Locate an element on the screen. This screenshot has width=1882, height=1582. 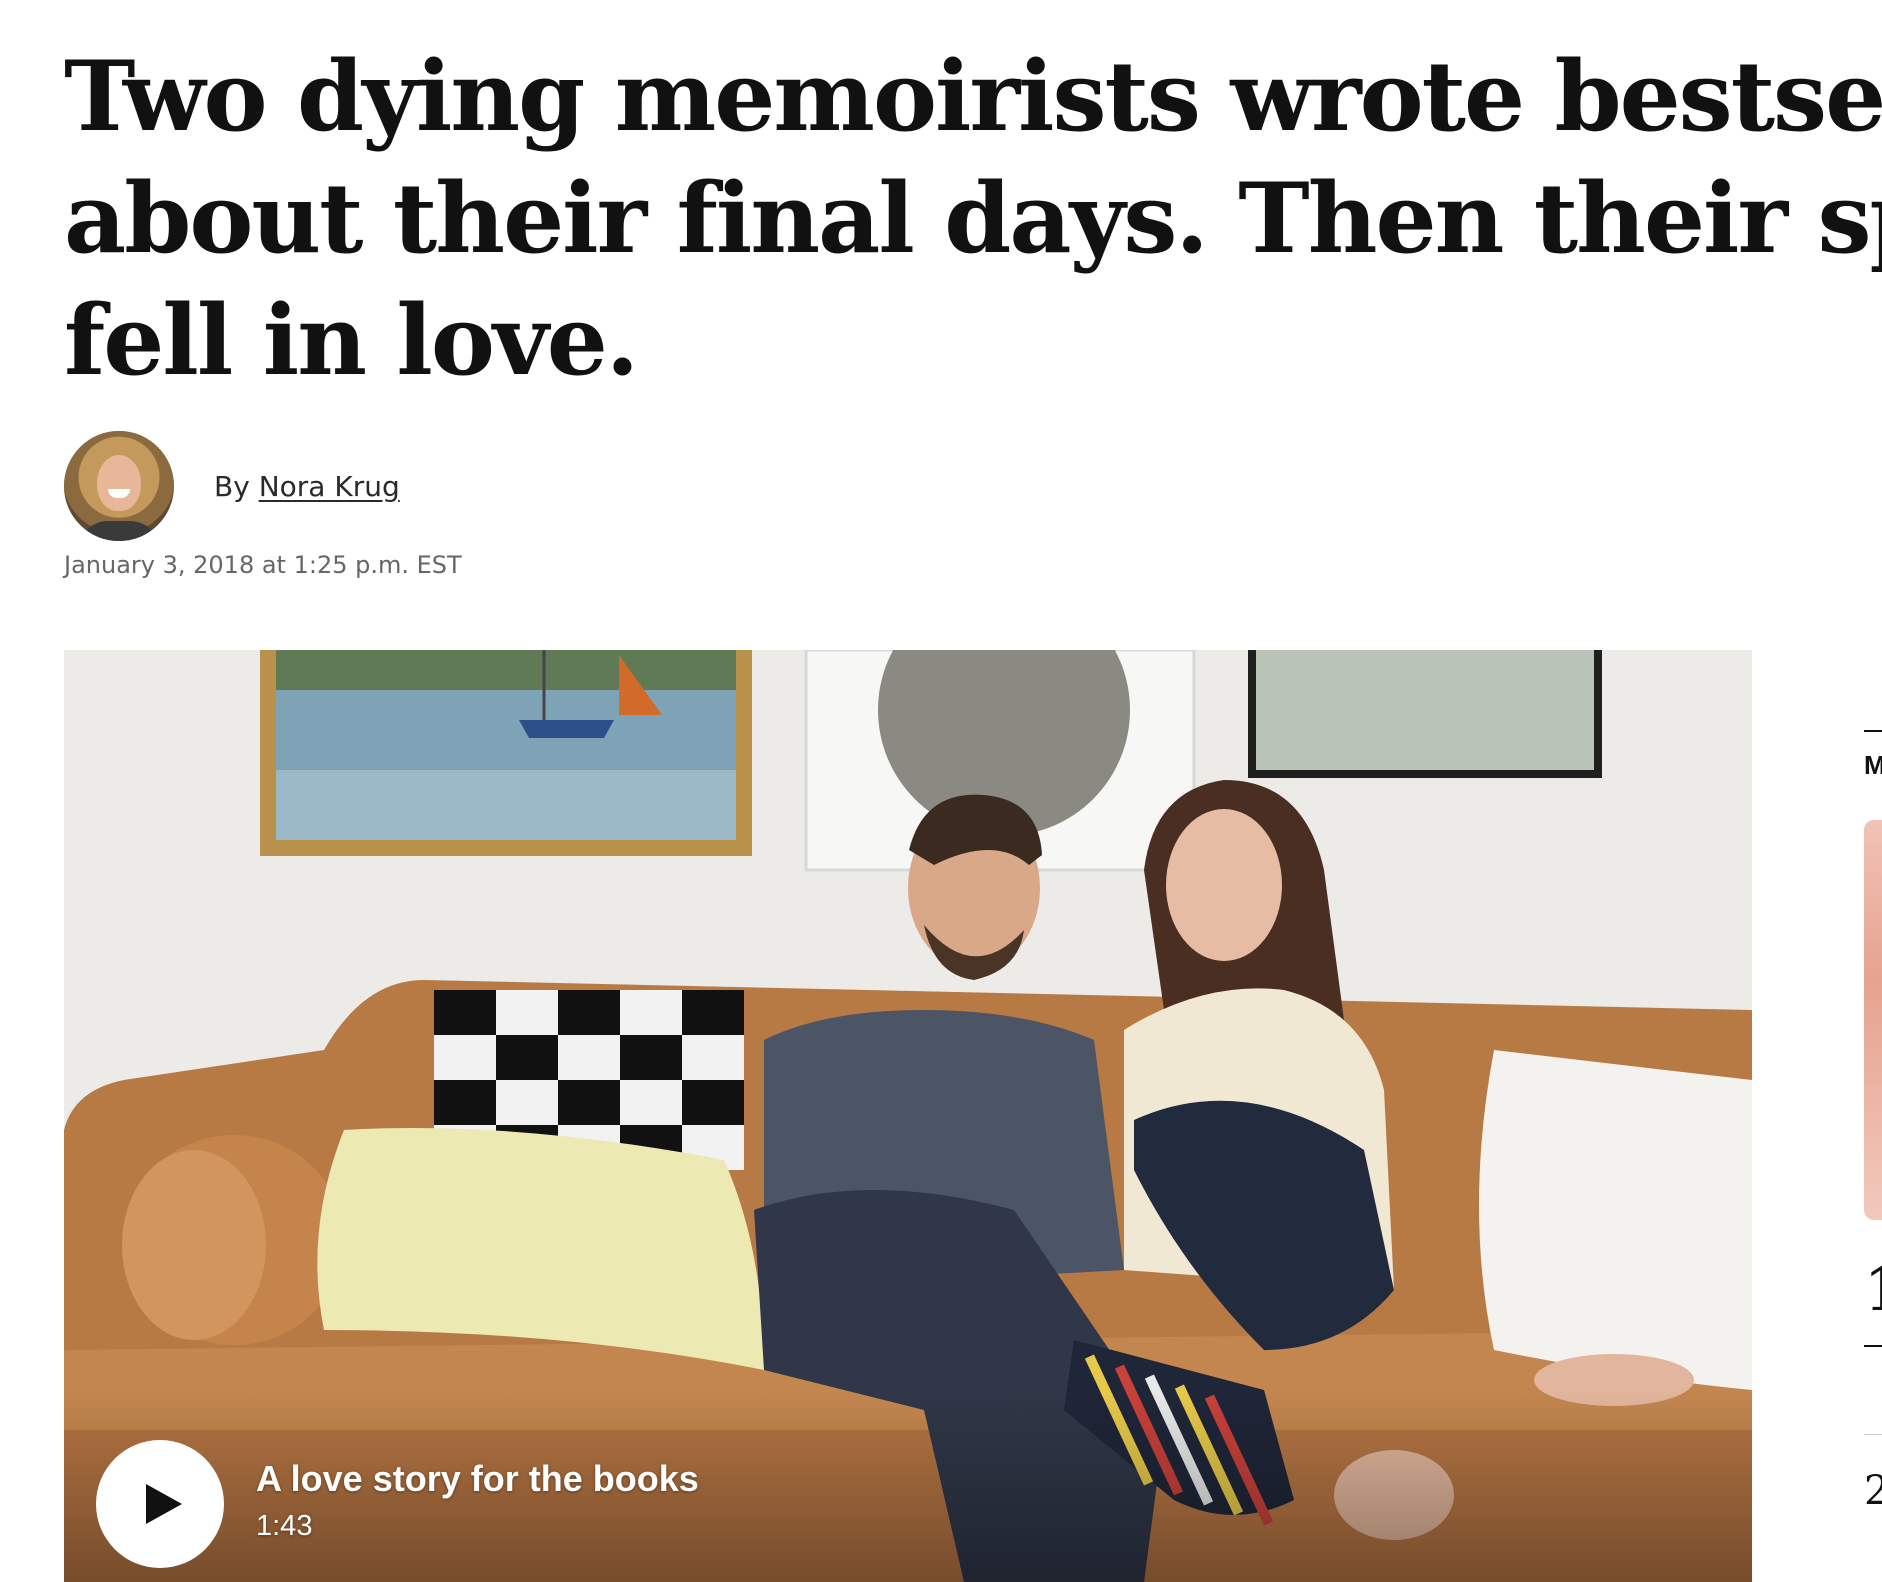
byline: By Nora Krug is located at coordinates (232, 486).